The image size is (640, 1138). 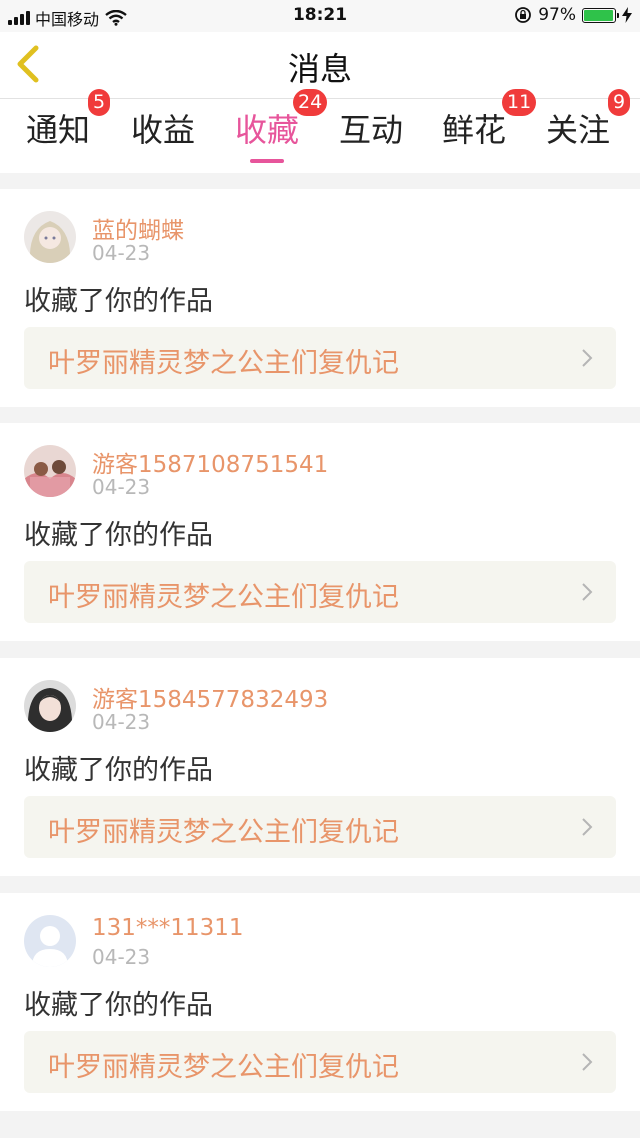 I want to click on tab-earnings: 收益, so click(x=163, y=128).